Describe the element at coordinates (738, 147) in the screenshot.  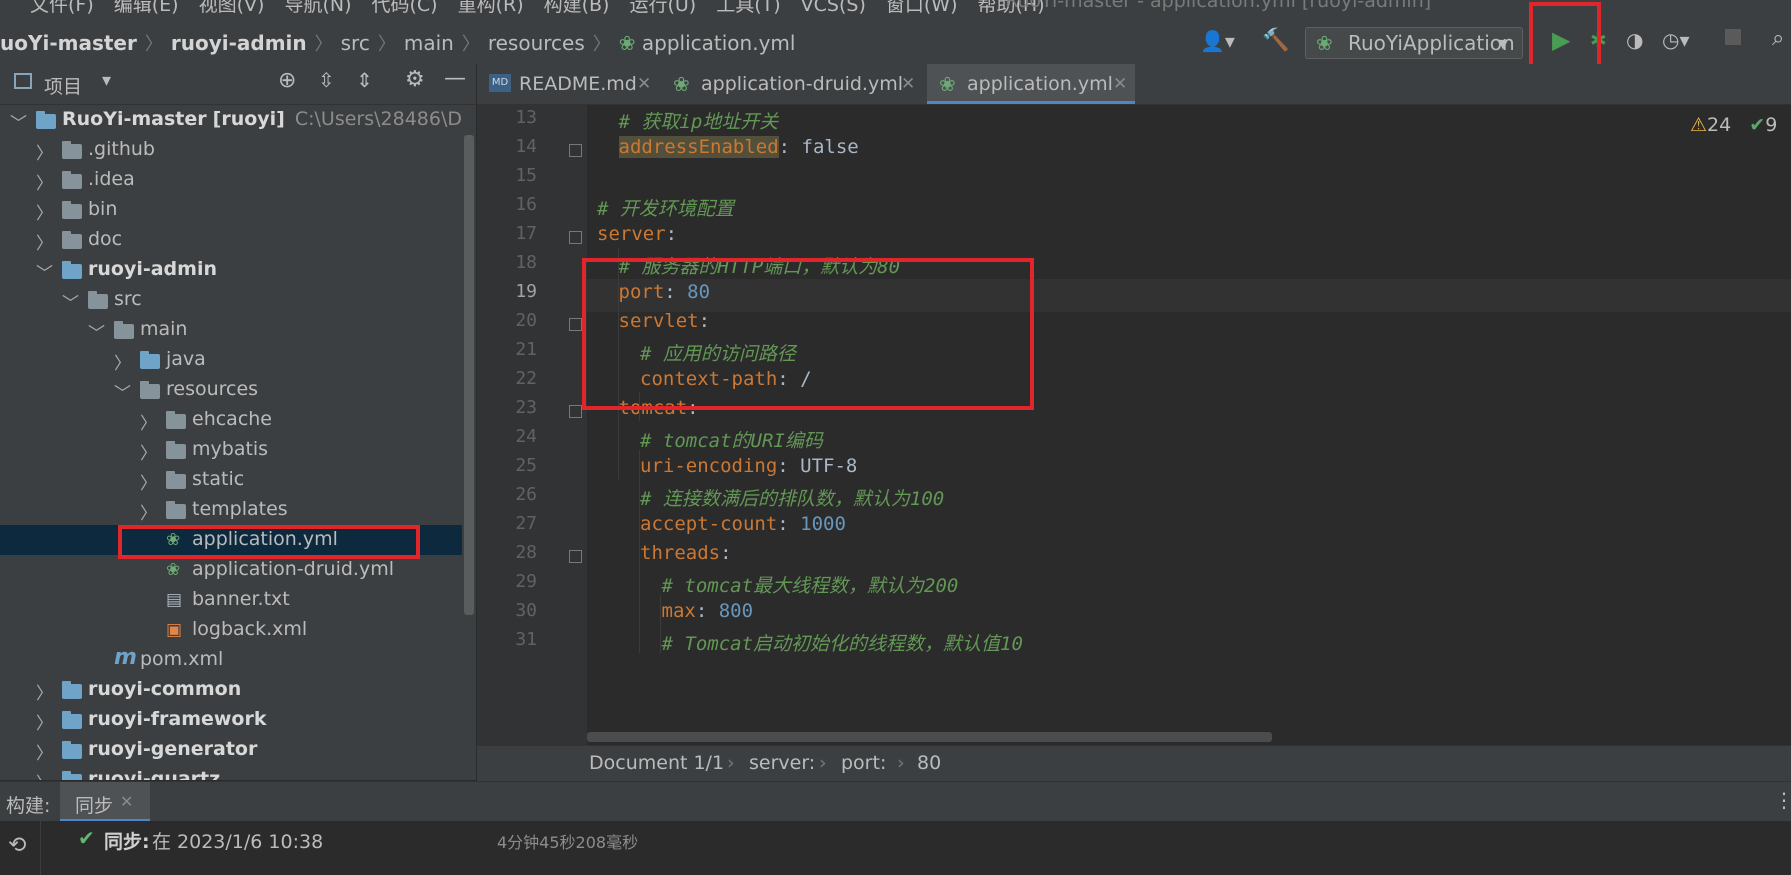
I see `code-line: addressEnabled: false` at that location.